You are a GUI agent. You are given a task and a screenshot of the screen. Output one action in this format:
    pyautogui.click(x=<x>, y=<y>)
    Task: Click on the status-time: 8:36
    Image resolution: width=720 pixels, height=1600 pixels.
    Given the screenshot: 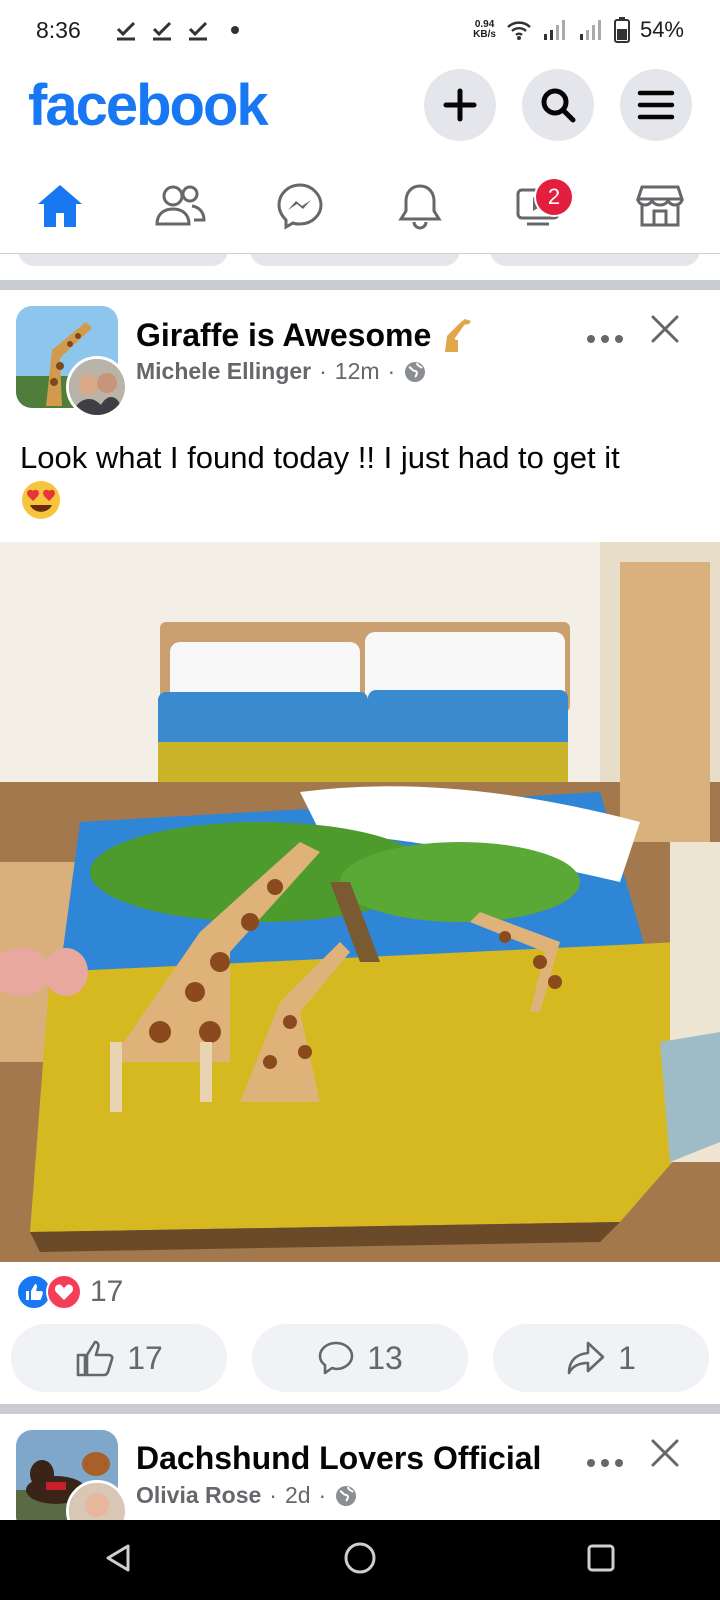 What is the action you would take?
    pyautogui.click(x=58, y=29)
    